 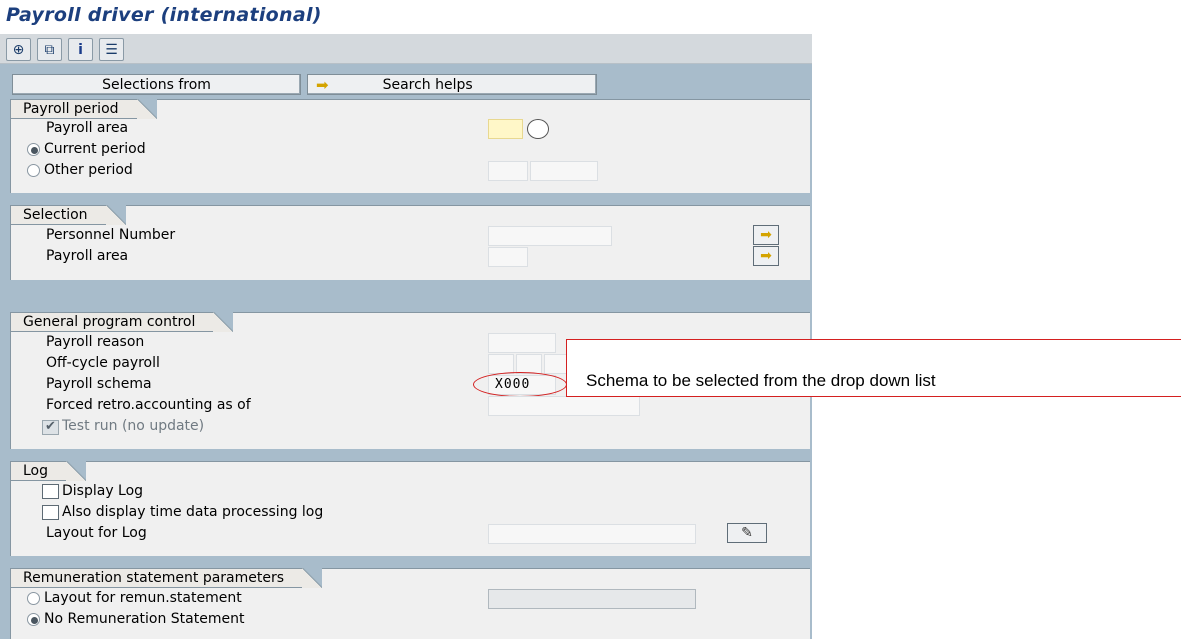 What do you see at coordinates (508, 171) in the screenshot?
I see `other-period-input` at bounding box center [508, 171].